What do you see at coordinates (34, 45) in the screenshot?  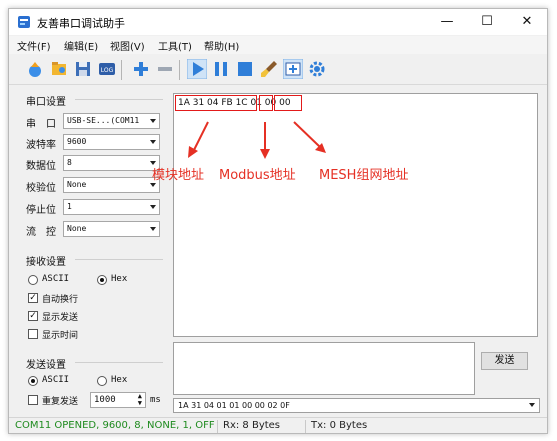 I see `menu-file: 文件(F)` at bounding box center [34, 45].